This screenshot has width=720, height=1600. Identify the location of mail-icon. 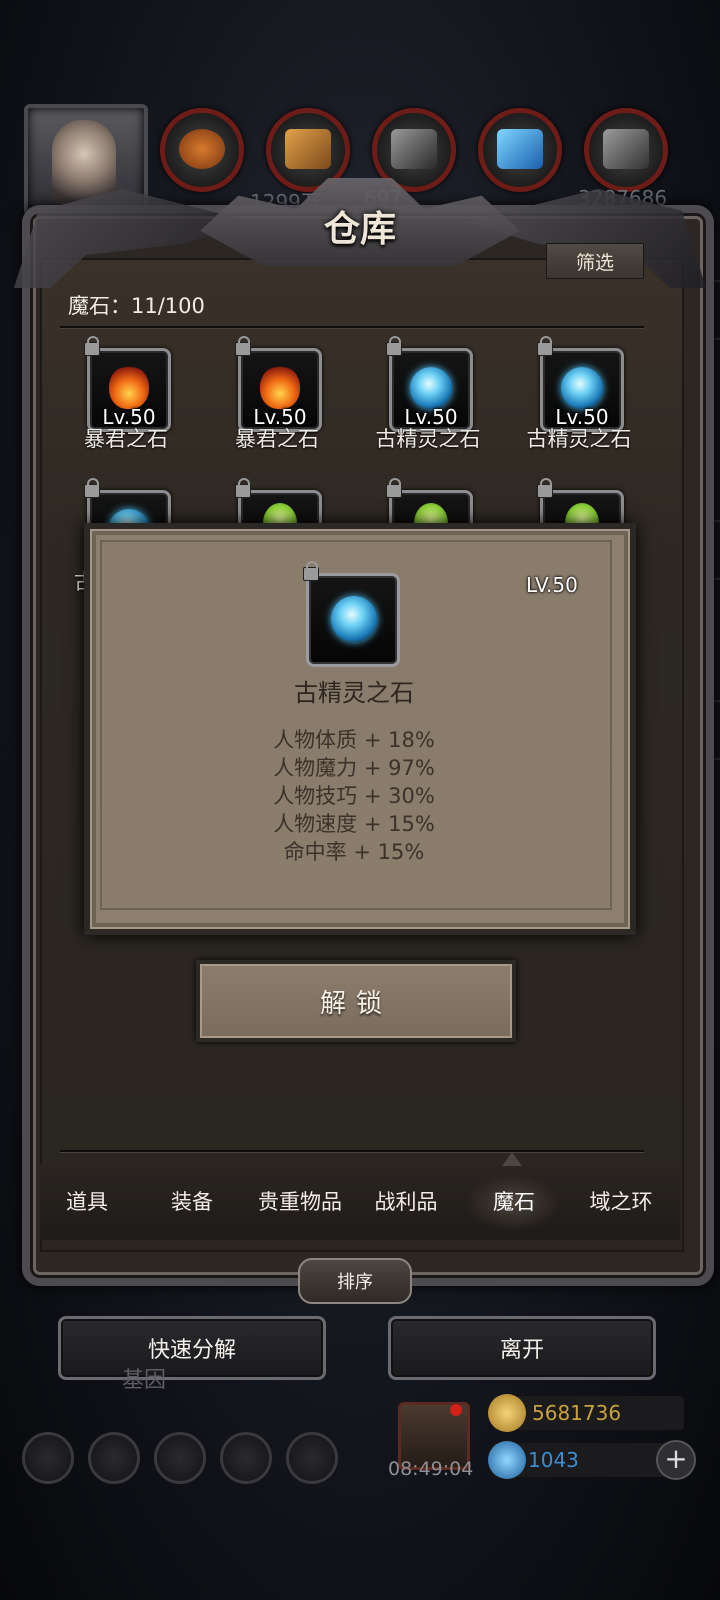
(246, 1458).